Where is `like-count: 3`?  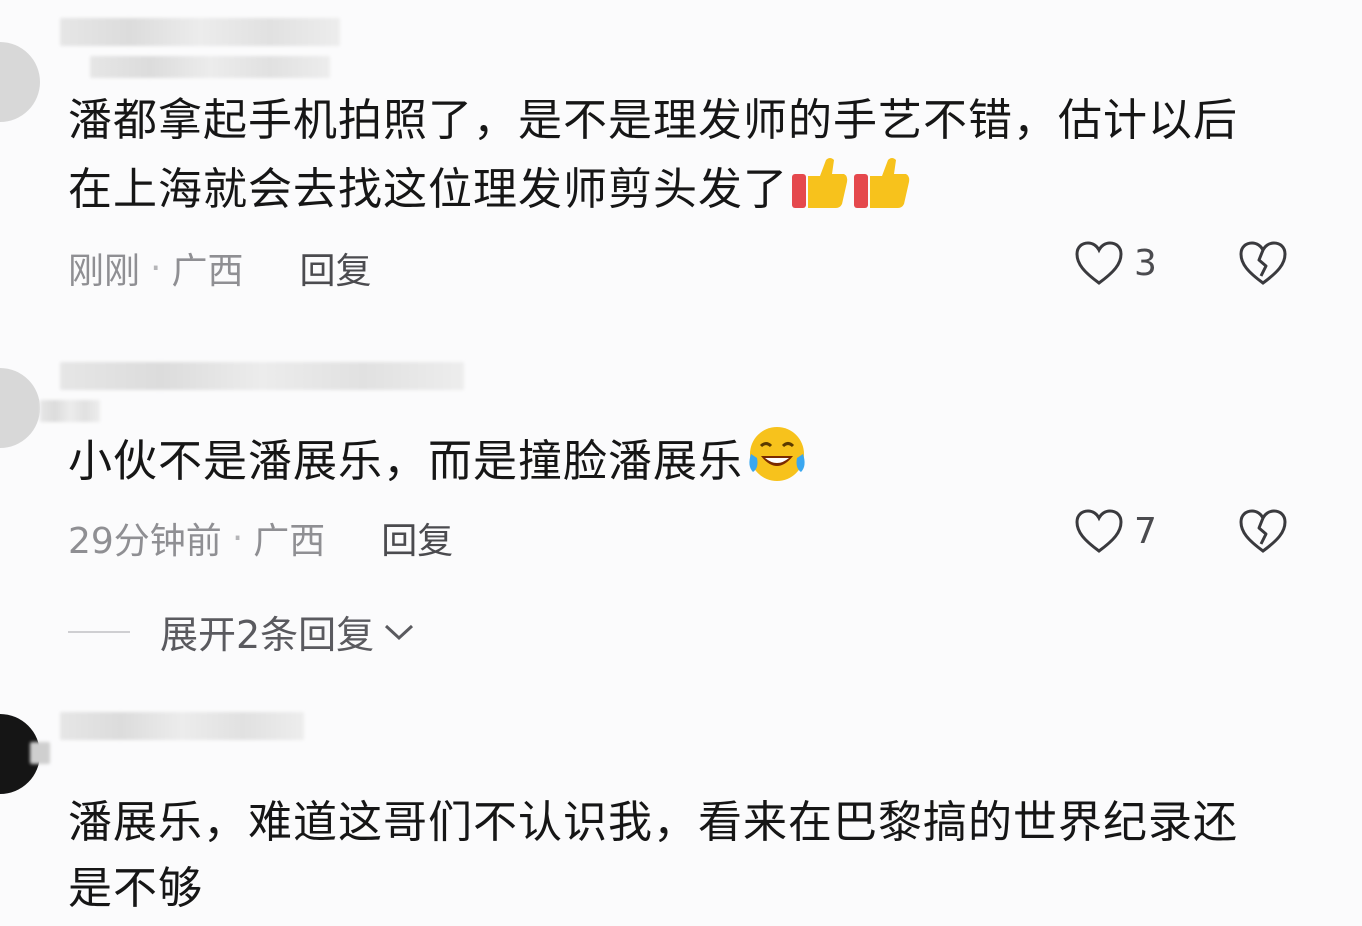 like-count: 3 is located at coordinates (1145, 263).